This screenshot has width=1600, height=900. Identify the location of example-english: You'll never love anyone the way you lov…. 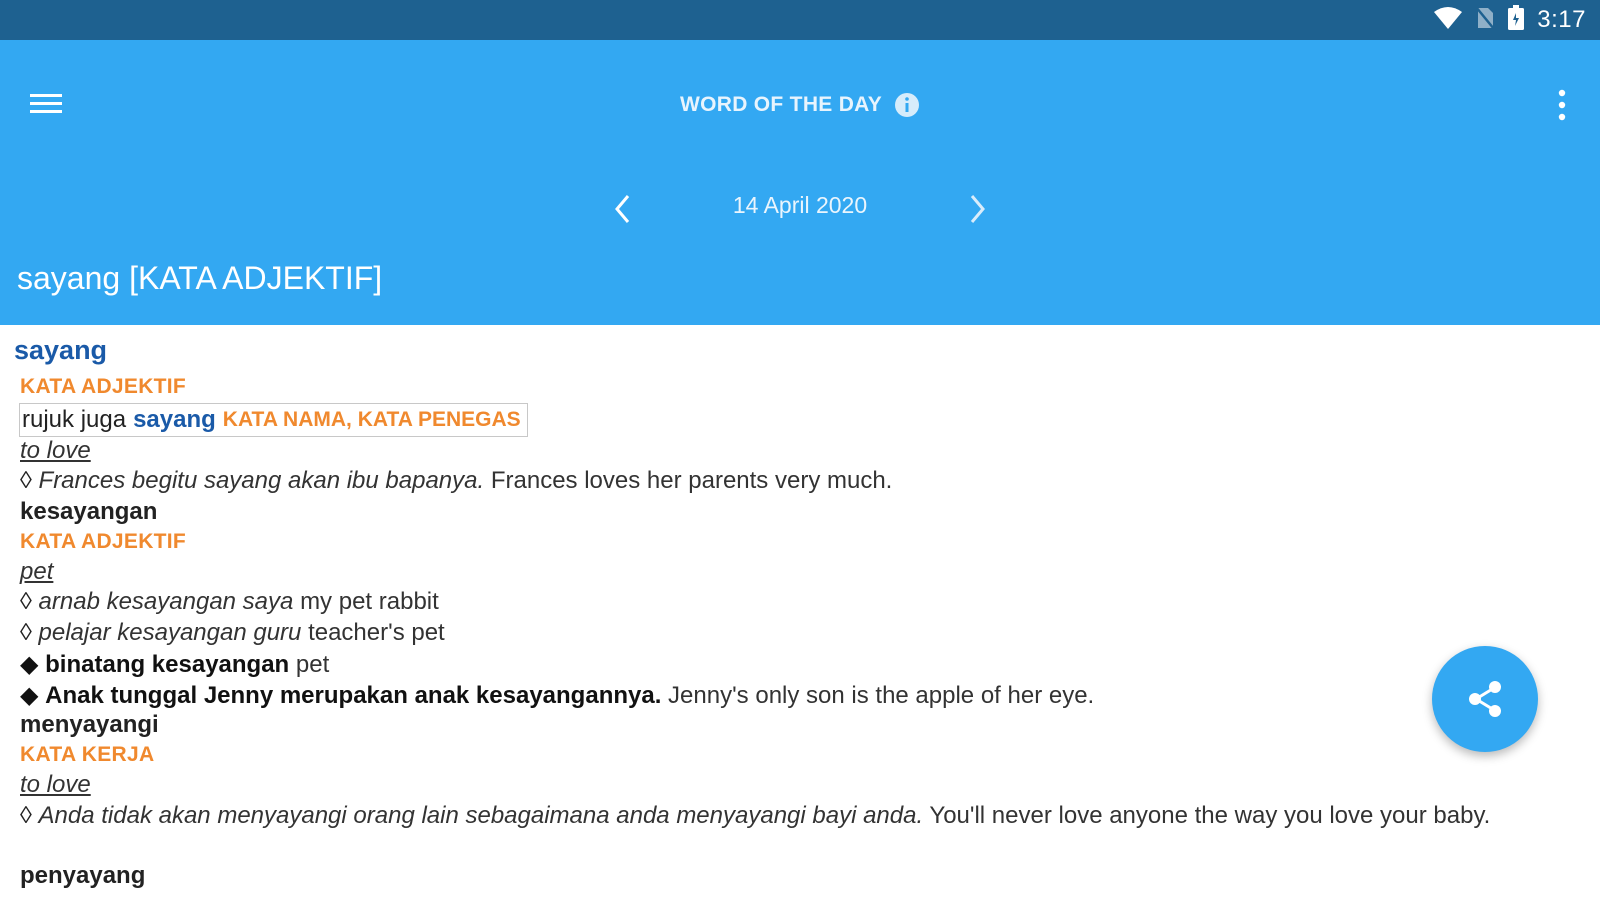
(1210, 815).